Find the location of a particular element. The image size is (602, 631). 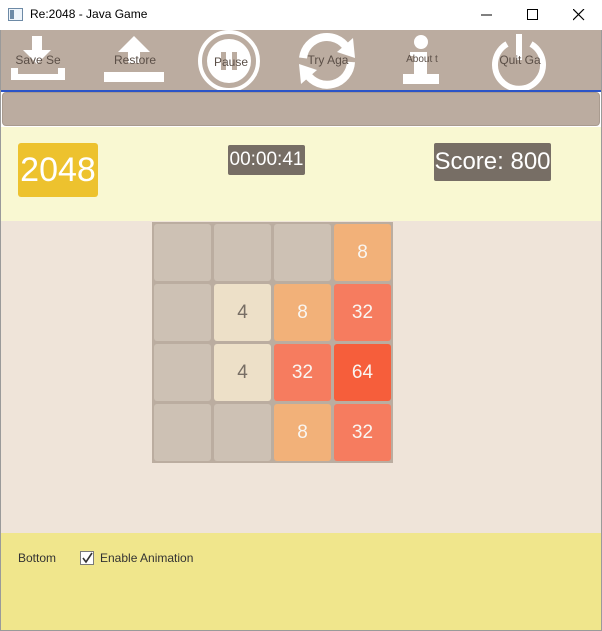

animation-checkbox-label: Enable Animation is located at coordinates (146, 558).